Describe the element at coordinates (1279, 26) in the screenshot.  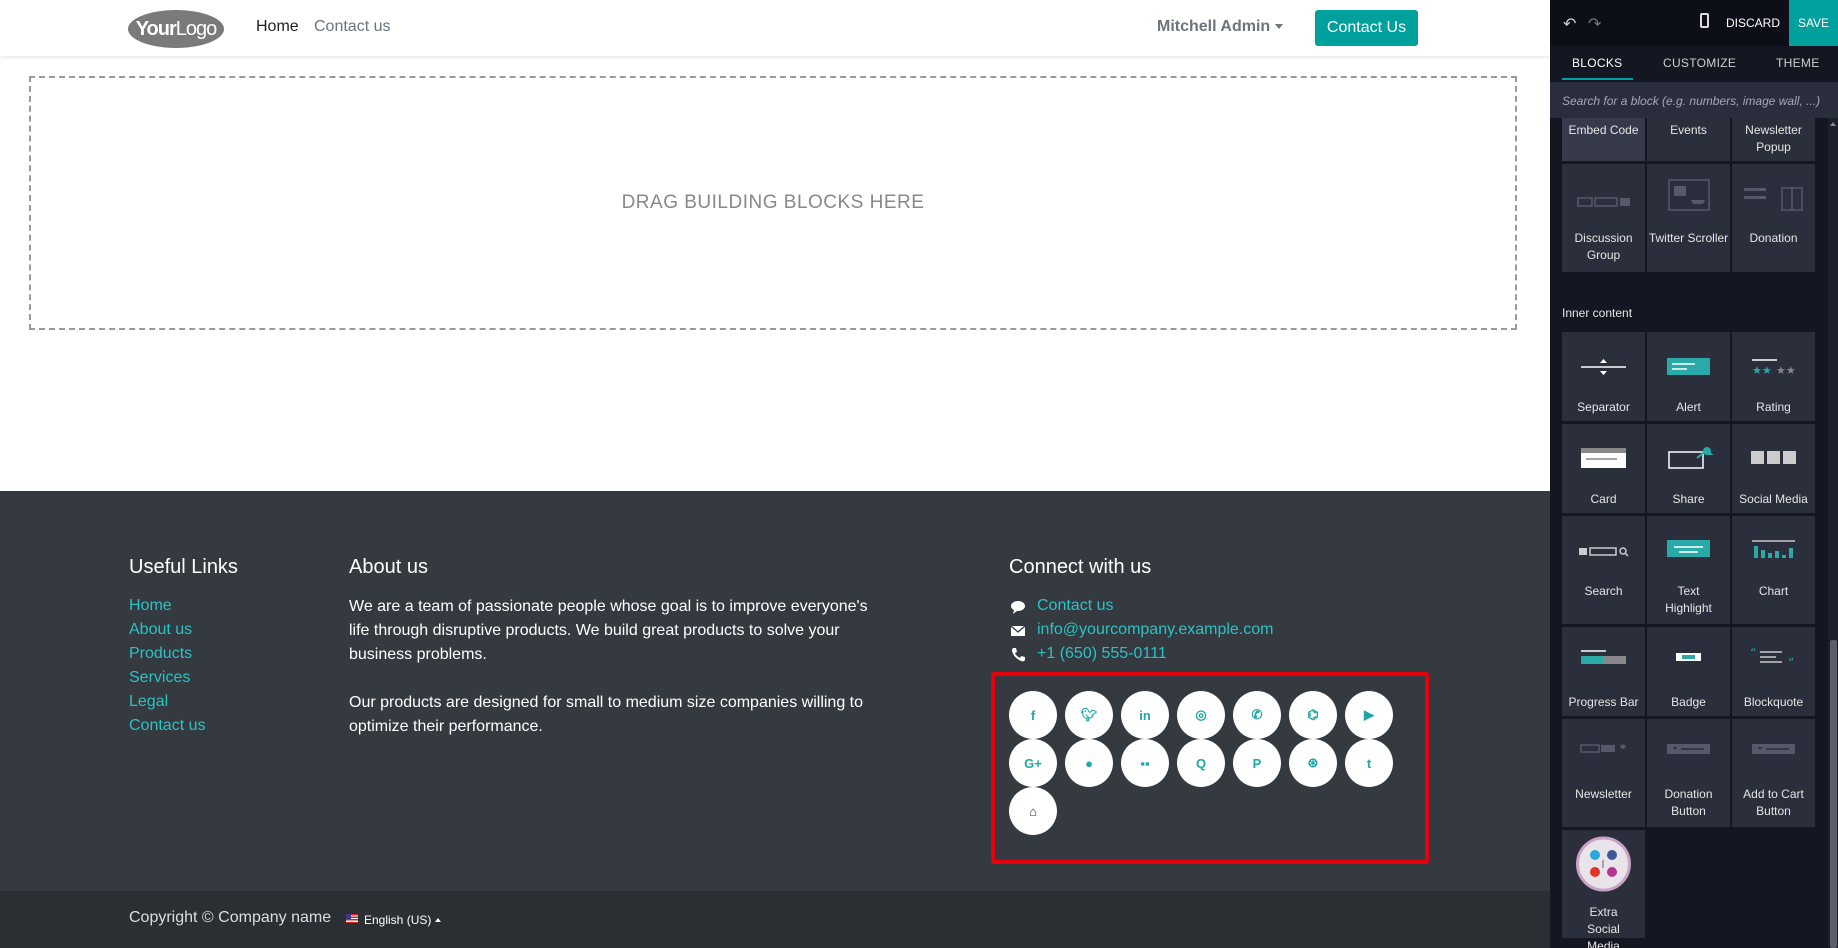
I see `caret-down-icon` at that location.